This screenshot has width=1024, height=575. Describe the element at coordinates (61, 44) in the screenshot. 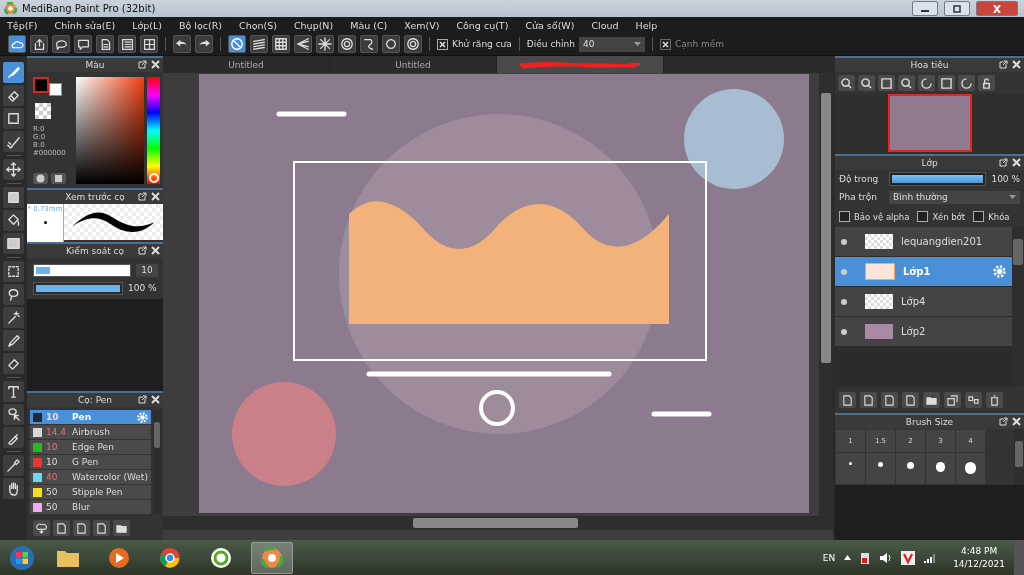

I see `speech-icon` at that location.